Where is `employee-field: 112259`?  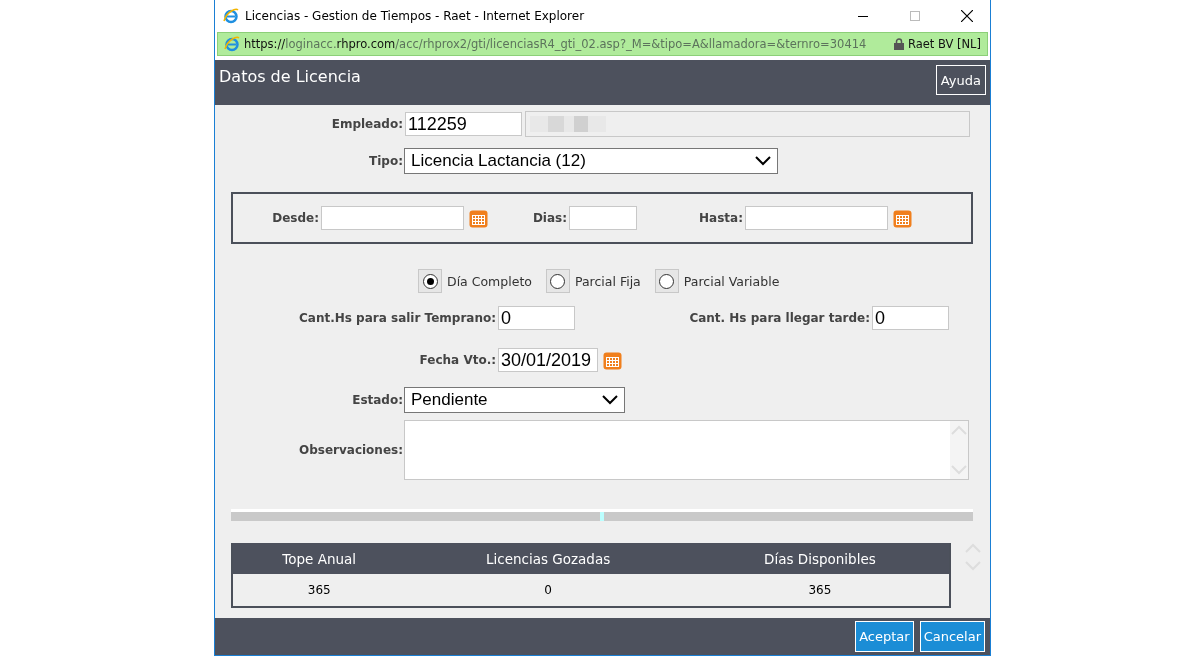
employee-field: 112259 is located at coordinates (463, 124).